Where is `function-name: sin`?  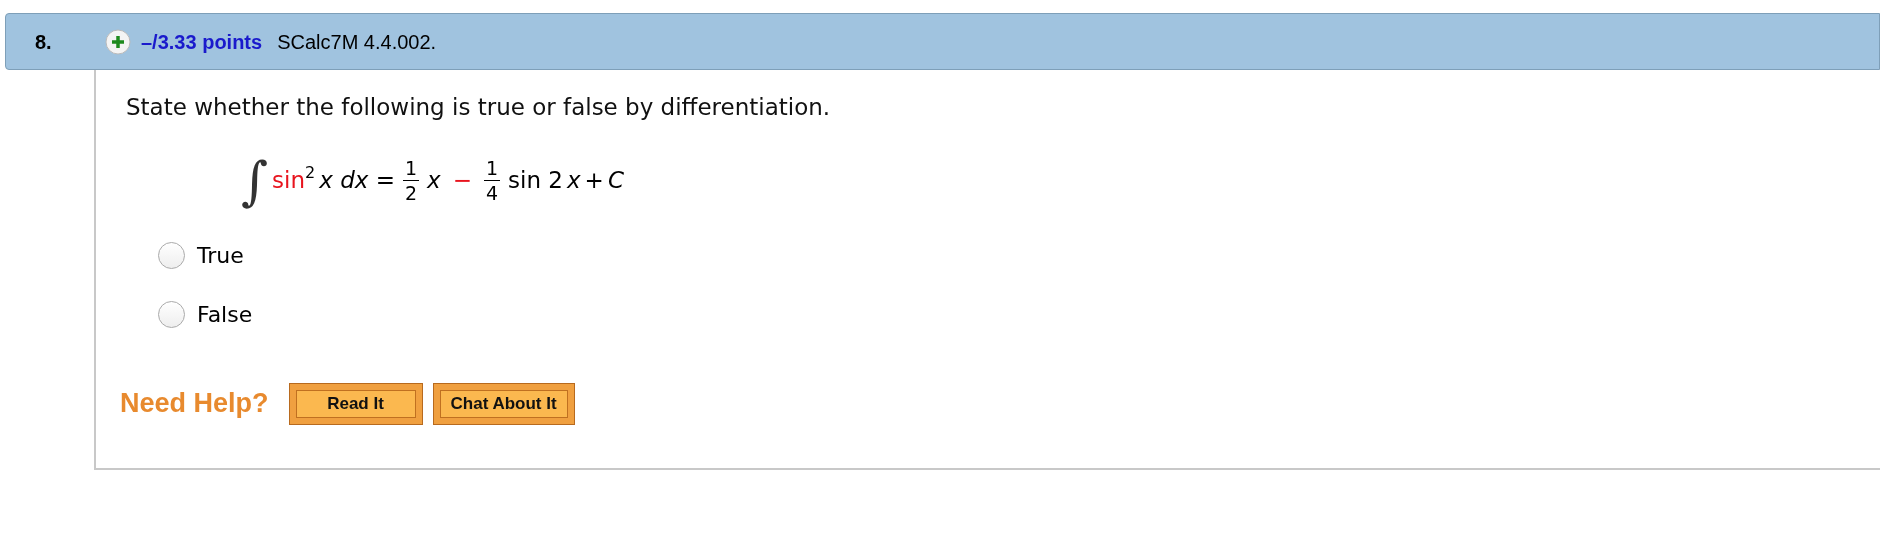 function-name: sin is located at coordinates (289, 181).